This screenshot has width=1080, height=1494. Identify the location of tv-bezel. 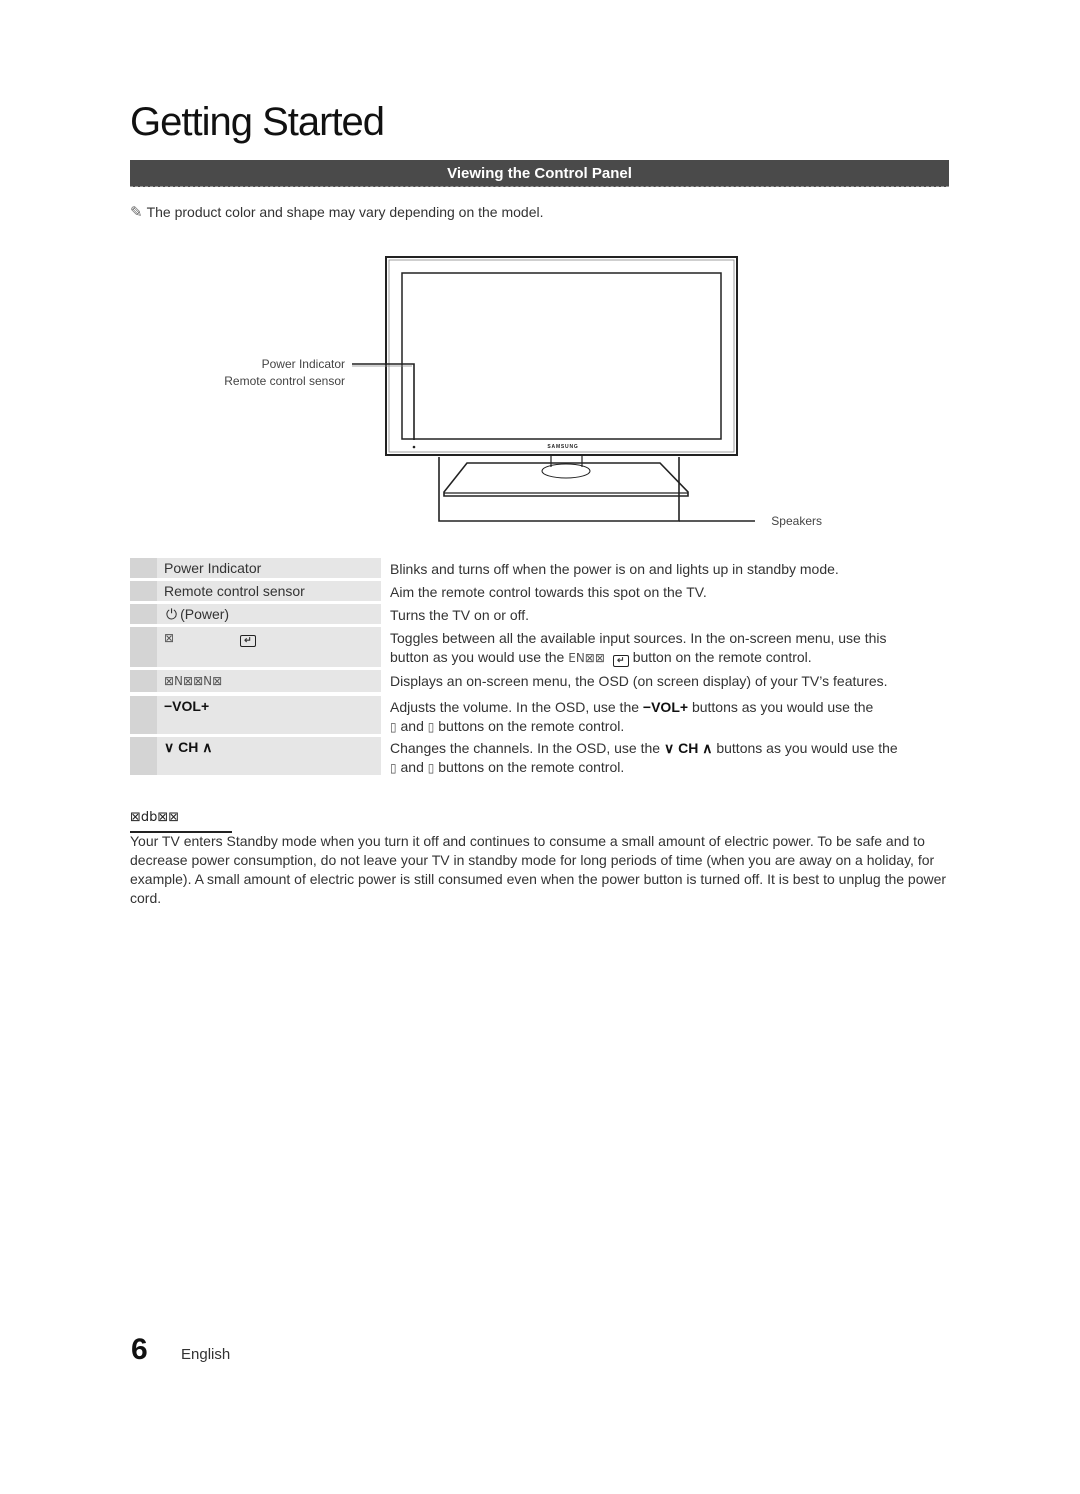
(561, 356).